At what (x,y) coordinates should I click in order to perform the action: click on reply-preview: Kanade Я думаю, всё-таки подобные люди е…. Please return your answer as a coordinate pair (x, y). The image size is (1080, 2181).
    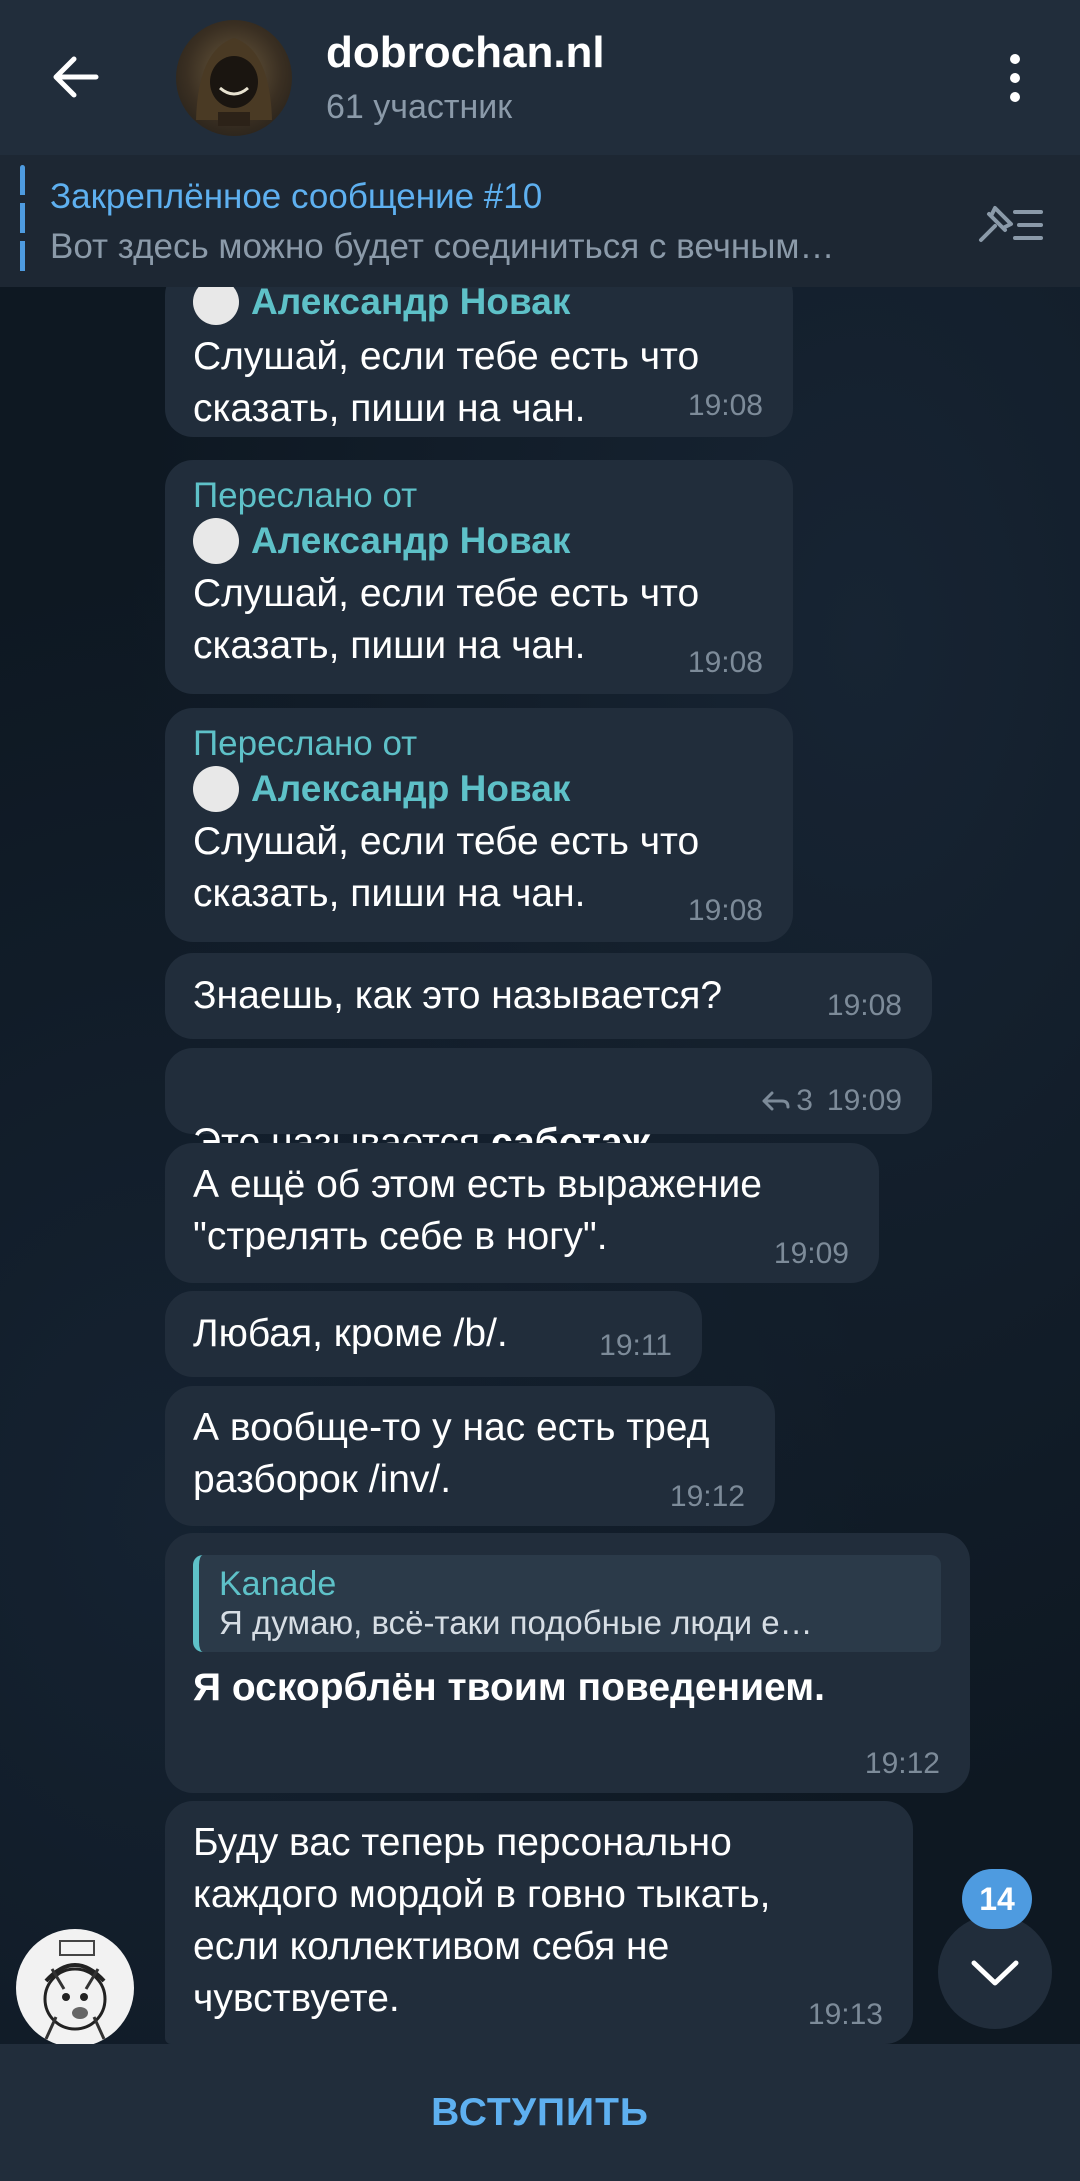
    Looking at the image, I should click on (567, 1603).